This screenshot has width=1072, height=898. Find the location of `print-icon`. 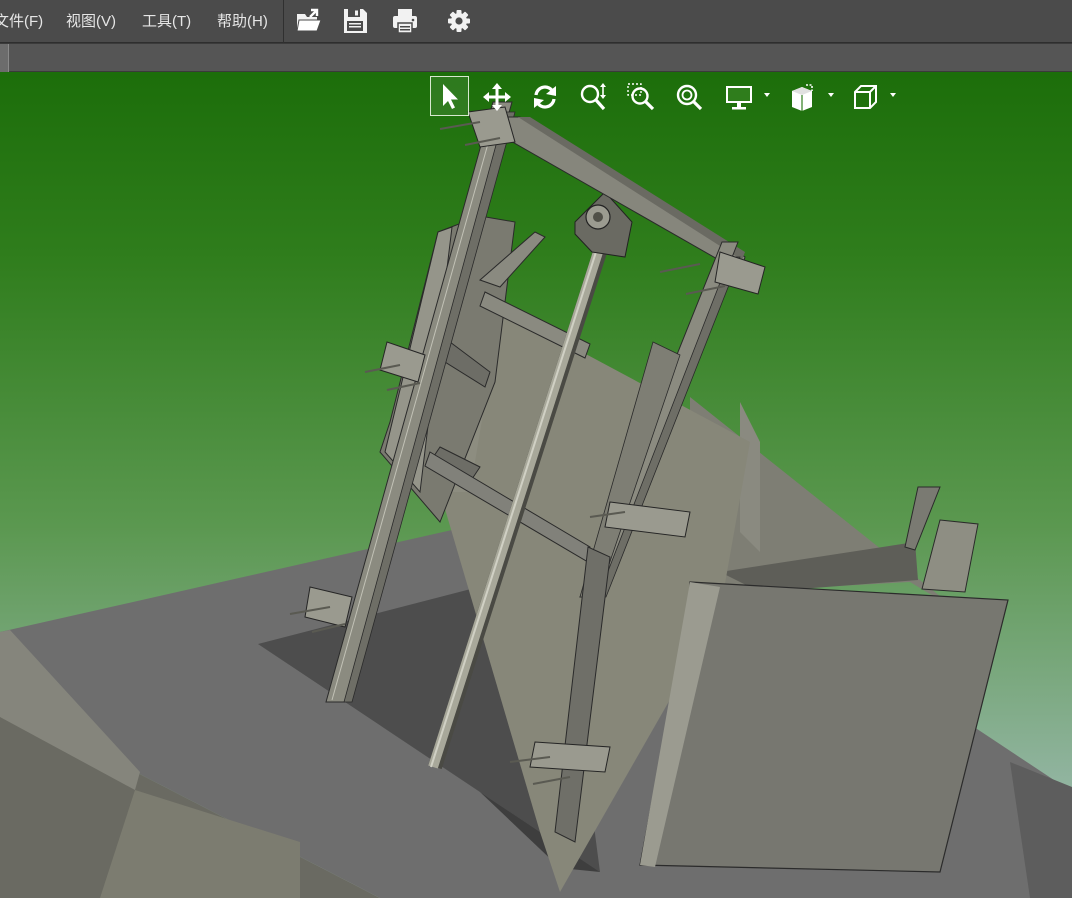

print-icon is located at coordinates (405, 21).